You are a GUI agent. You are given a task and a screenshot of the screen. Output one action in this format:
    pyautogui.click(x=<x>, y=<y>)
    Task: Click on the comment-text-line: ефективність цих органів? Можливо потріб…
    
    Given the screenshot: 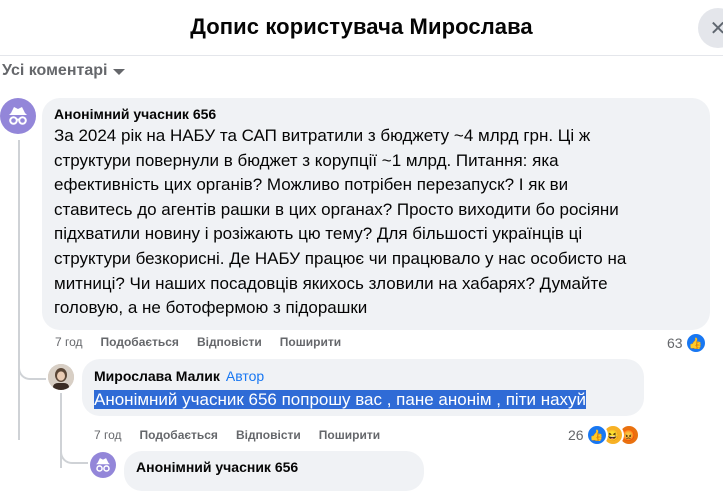 What is the action you would take?
    pyautogui.click(x=311, y=185)
    